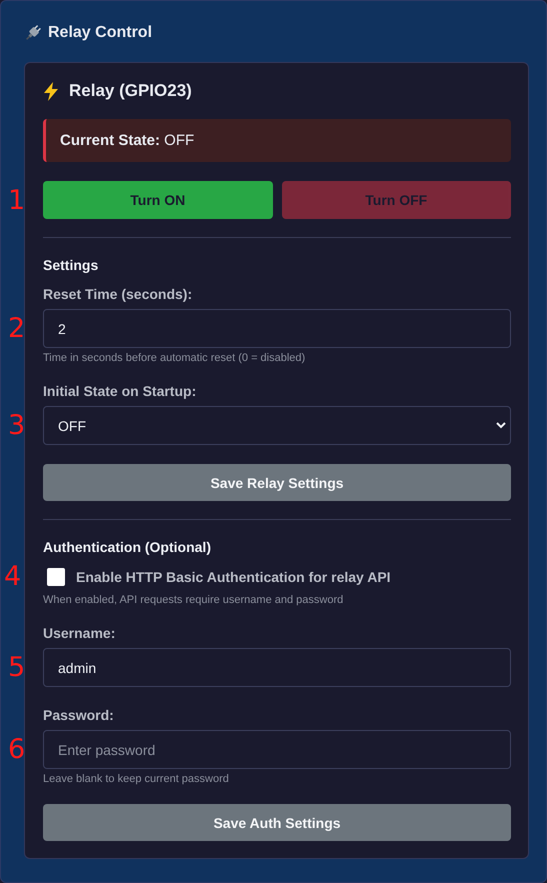  I want to click on state-text: Current State: OFF, so click(127, 140).